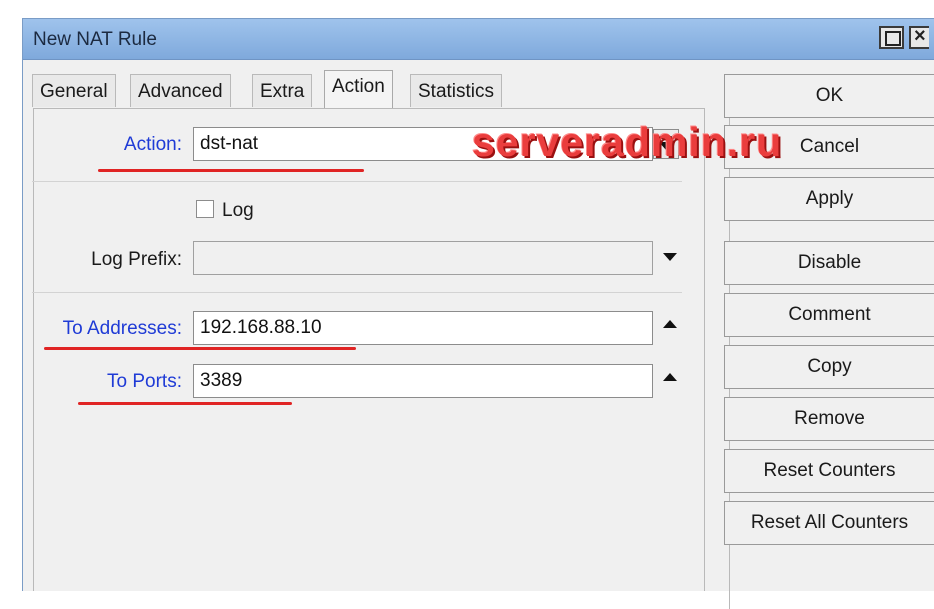 The height and width of the screenshot is (609, 934). What do you see at coordinates (238, 210) in the screenshot?
I see `log-label: Log` at bounding box center [238, 210].